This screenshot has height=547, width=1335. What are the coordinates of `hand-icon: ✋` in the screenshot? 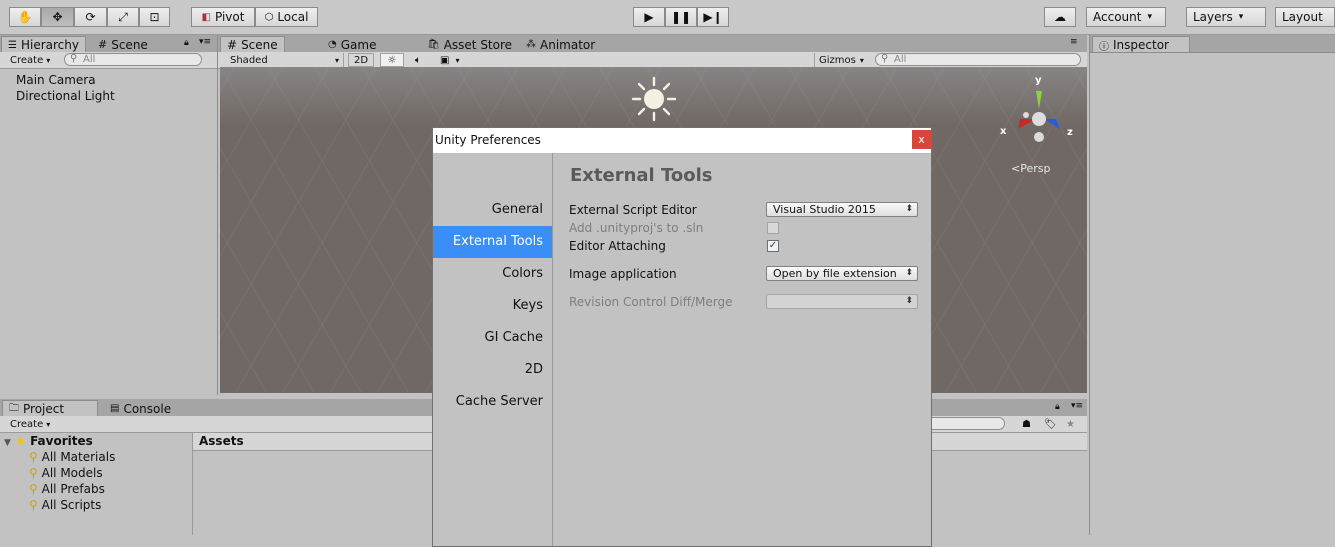 It's located at (25, 17).